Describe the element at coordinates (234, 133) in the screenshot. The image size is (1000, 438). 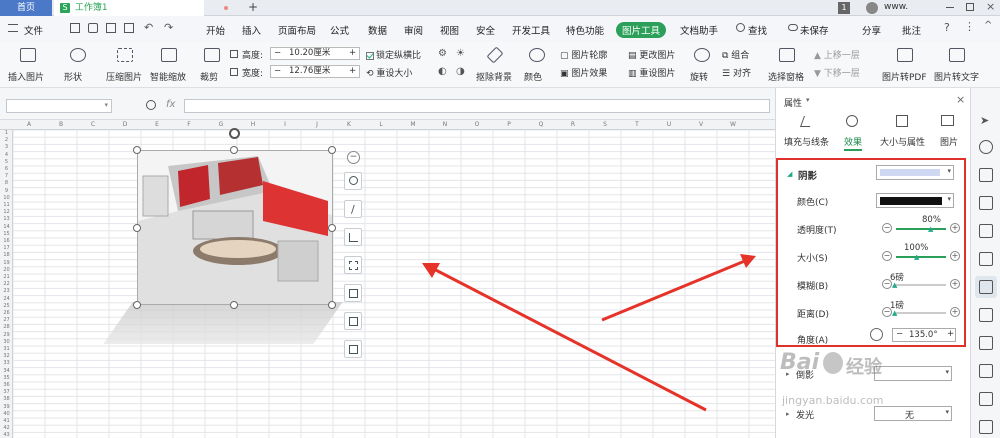
I see `rotate-handle-icon` at that location.